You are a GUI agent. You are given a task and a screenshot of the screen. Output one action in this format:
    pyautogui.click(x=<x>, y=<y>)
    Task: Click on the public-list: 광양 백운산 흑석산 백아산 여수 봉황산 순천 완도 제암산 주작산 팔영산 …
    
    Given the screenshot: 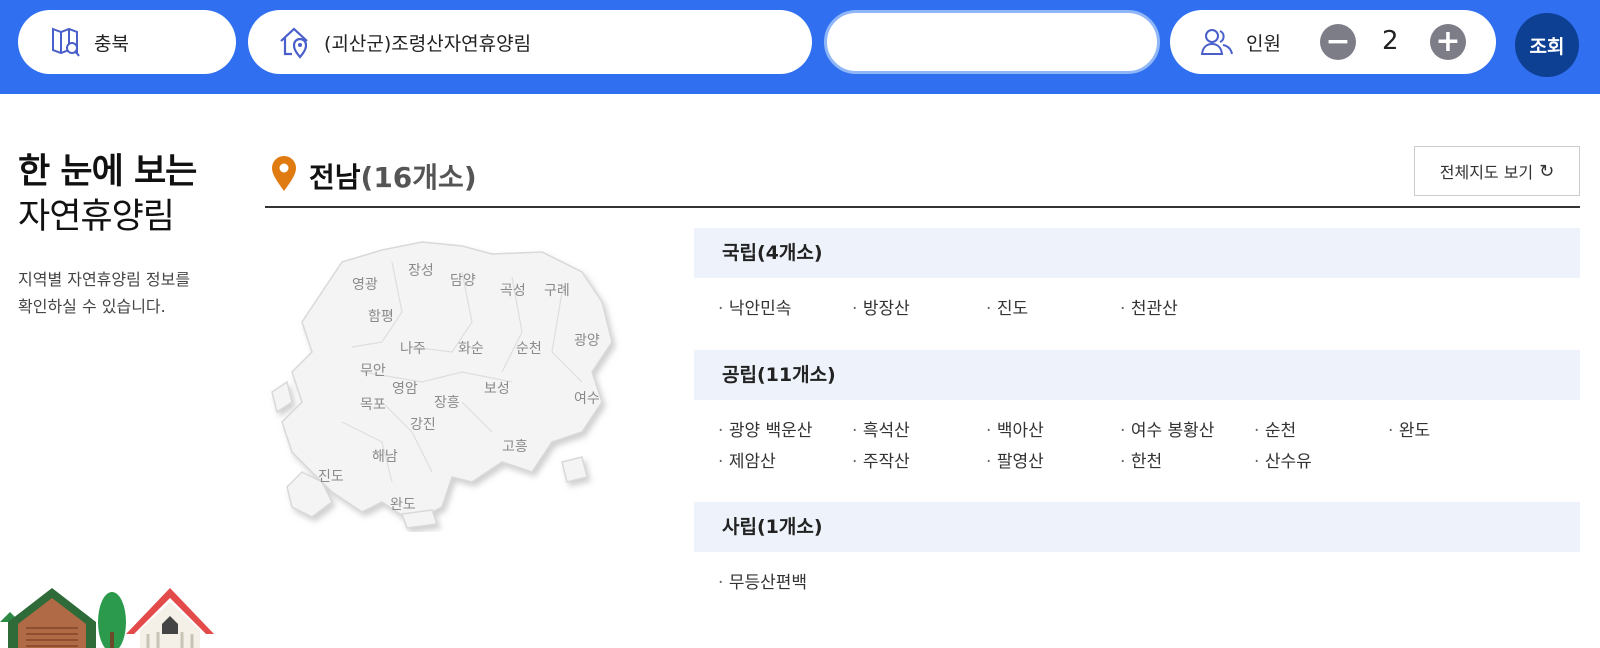 What is the action you would take?
    pyautogui.click(x=1137, y=436)
    